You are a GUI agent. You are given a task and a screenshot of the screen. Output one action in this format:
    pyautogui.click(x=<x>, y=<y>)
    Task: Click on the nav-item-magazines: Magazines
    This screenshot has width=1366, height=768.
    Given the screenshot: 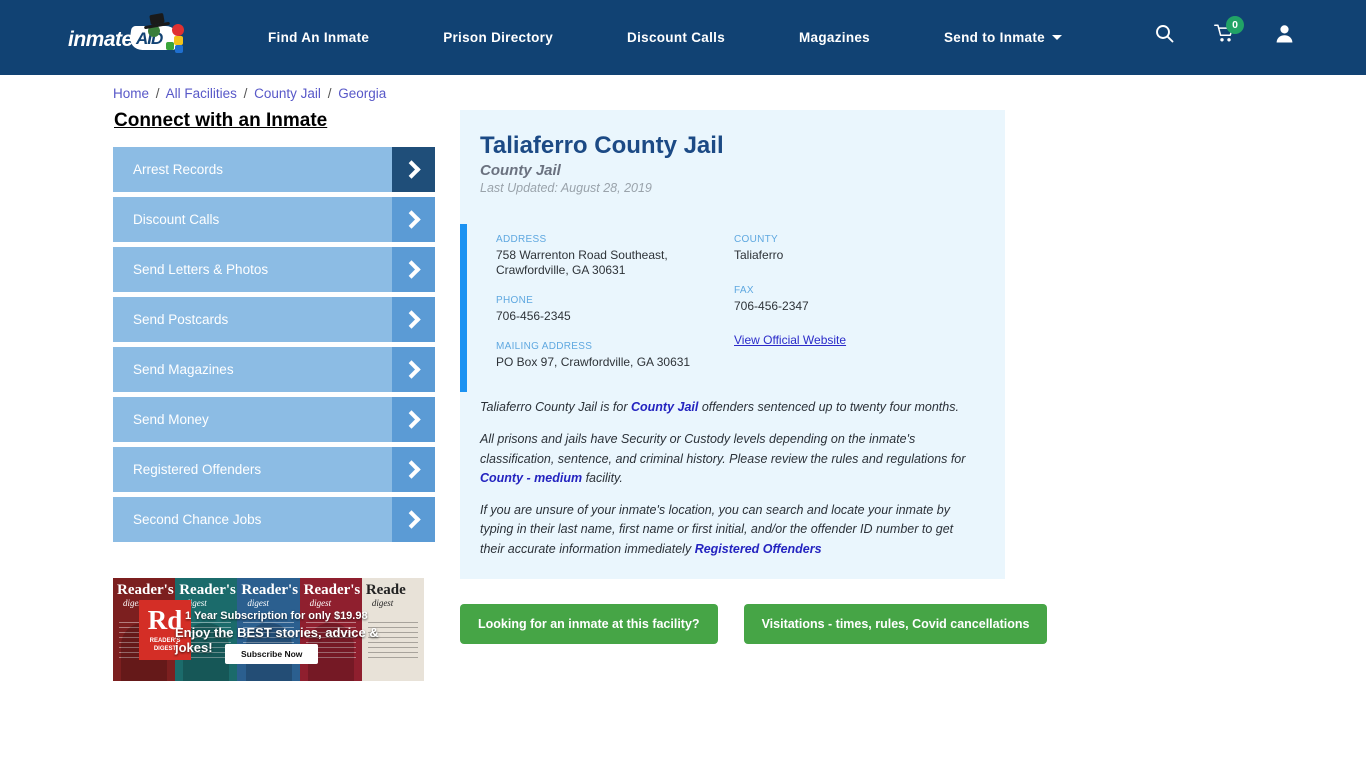 What is the action you would take?
    pyautogui.click(x=834, y=37)
    